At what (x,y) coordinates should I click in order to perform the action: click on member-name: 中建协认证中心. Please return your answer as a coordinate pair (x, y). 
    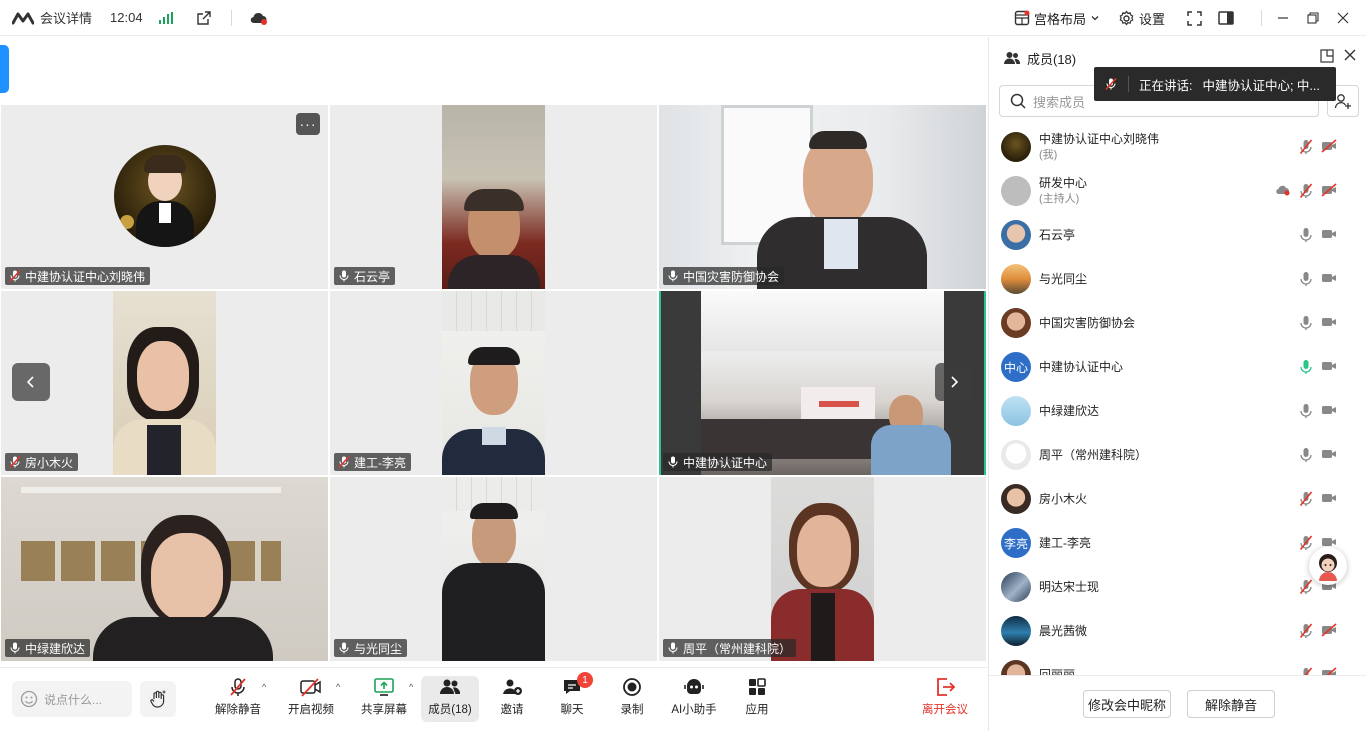
    Looking at the image, I should click on (1081, 367).